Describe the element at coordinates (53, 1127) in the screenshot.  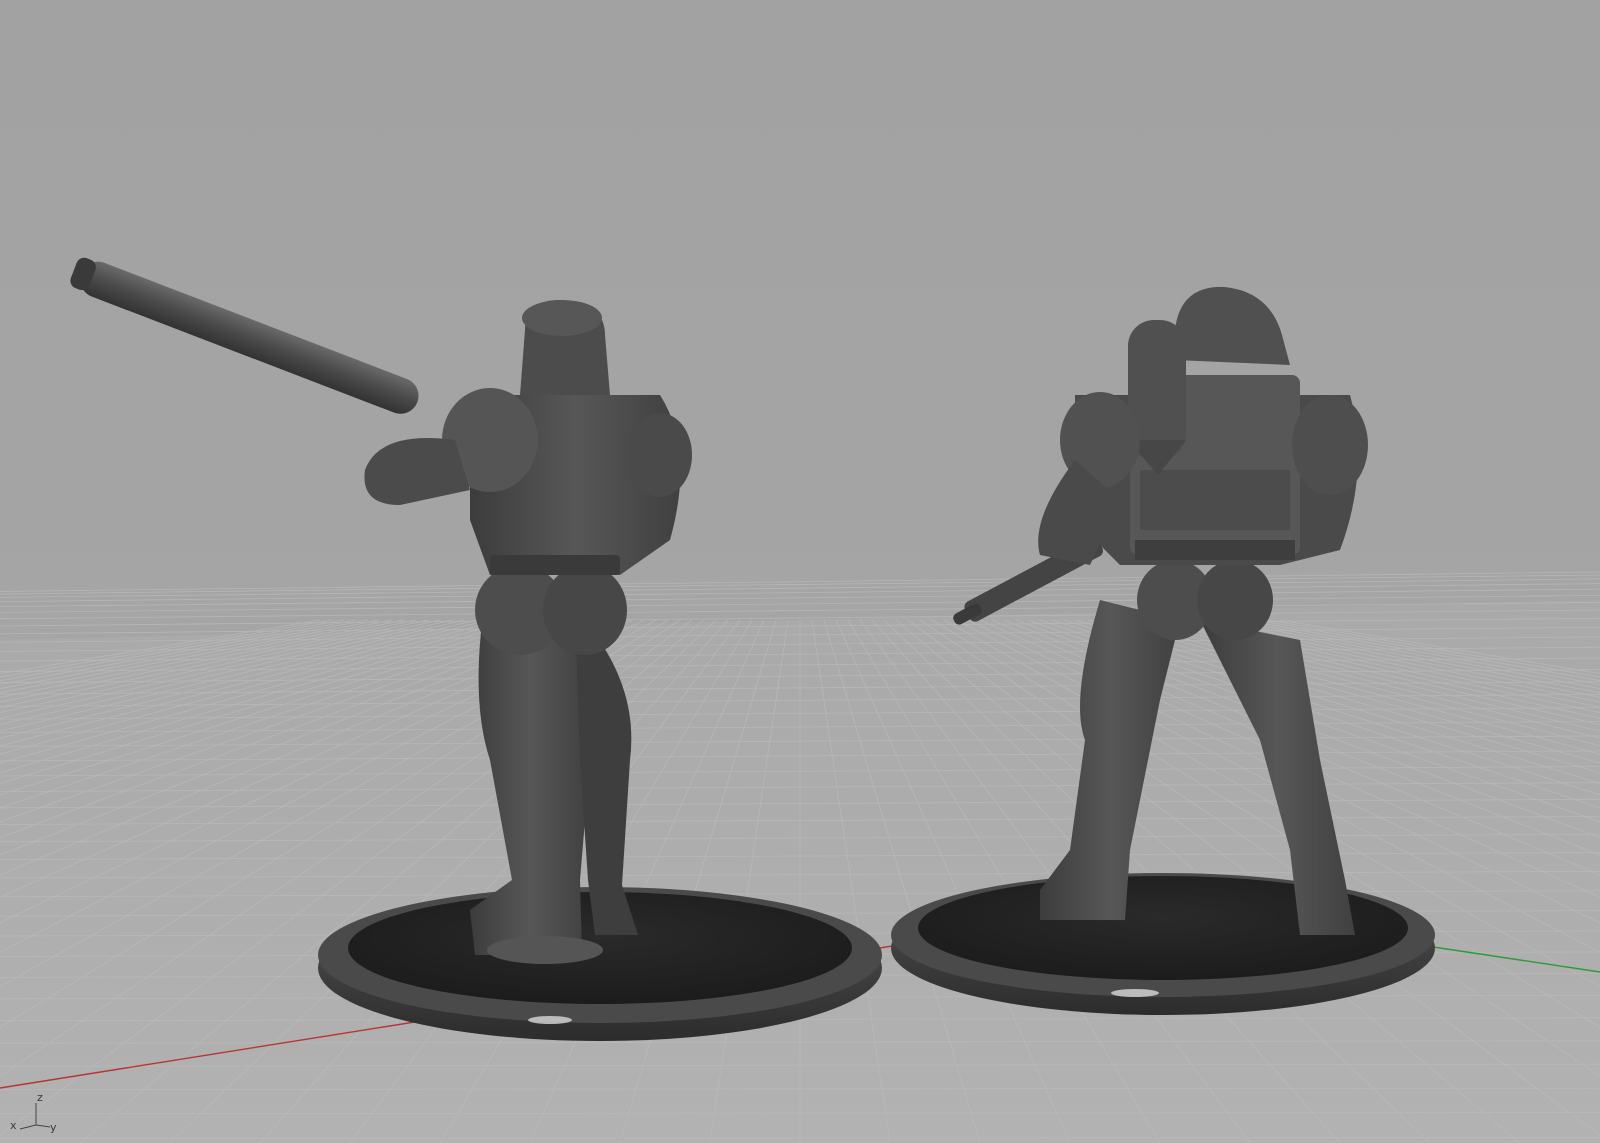
I see `axis-label-y: y` at that location.